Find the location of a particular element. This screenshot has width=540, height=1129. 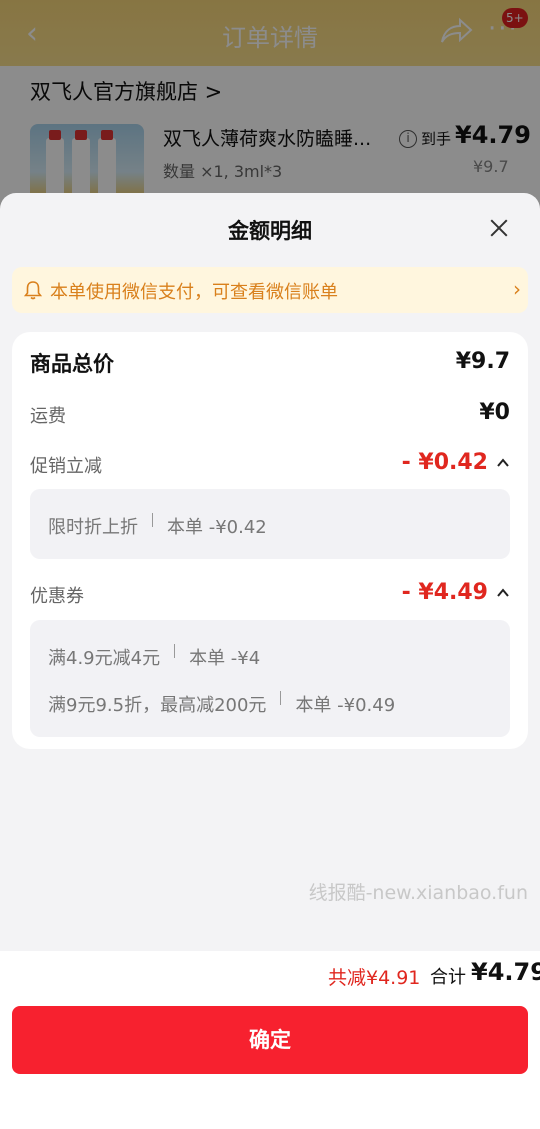

bell-icon is located at coordinates (33, 290).